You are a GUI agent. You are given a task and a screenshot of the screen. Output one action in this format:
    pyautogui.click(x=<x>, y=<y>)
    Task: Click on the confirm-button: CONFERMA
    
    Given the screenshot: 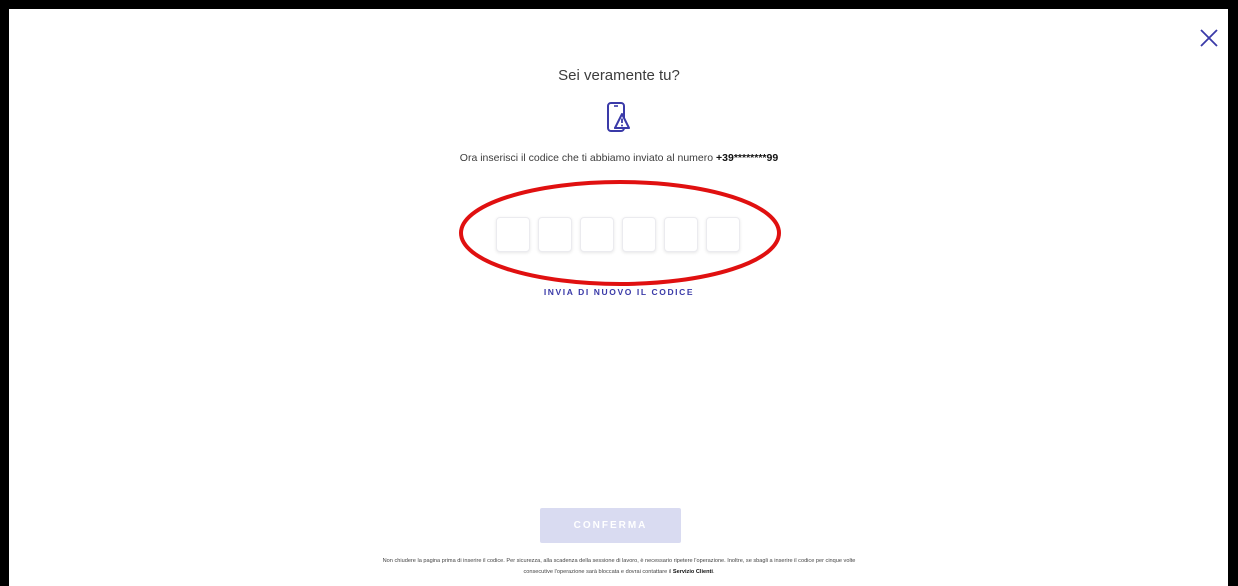 What is the action you would take?
    pyautogui.click(x=610, y=525)
    